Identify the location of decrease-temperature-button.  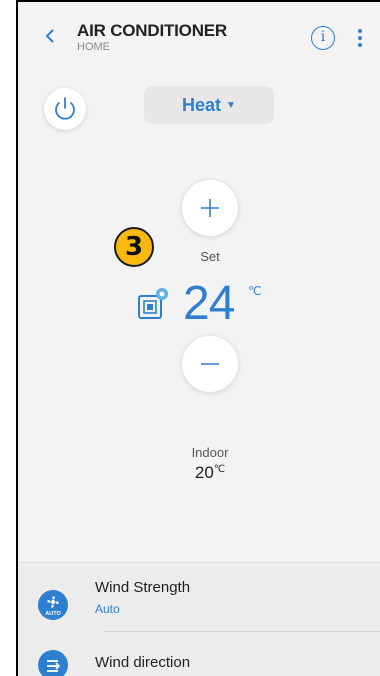
(210, 364).